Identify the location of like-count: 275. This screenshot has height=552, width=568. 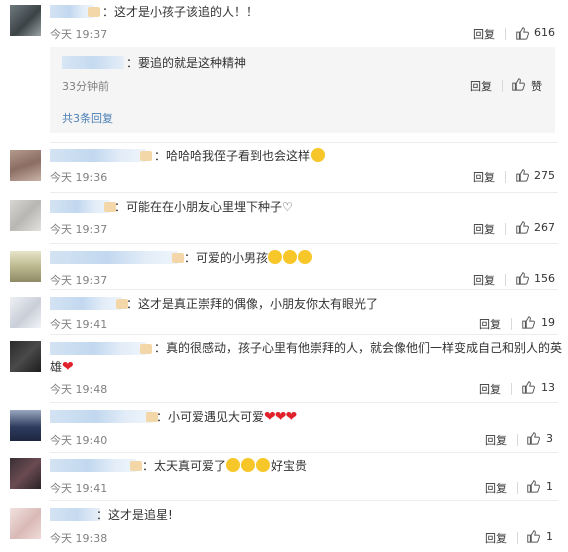
(544, 175).